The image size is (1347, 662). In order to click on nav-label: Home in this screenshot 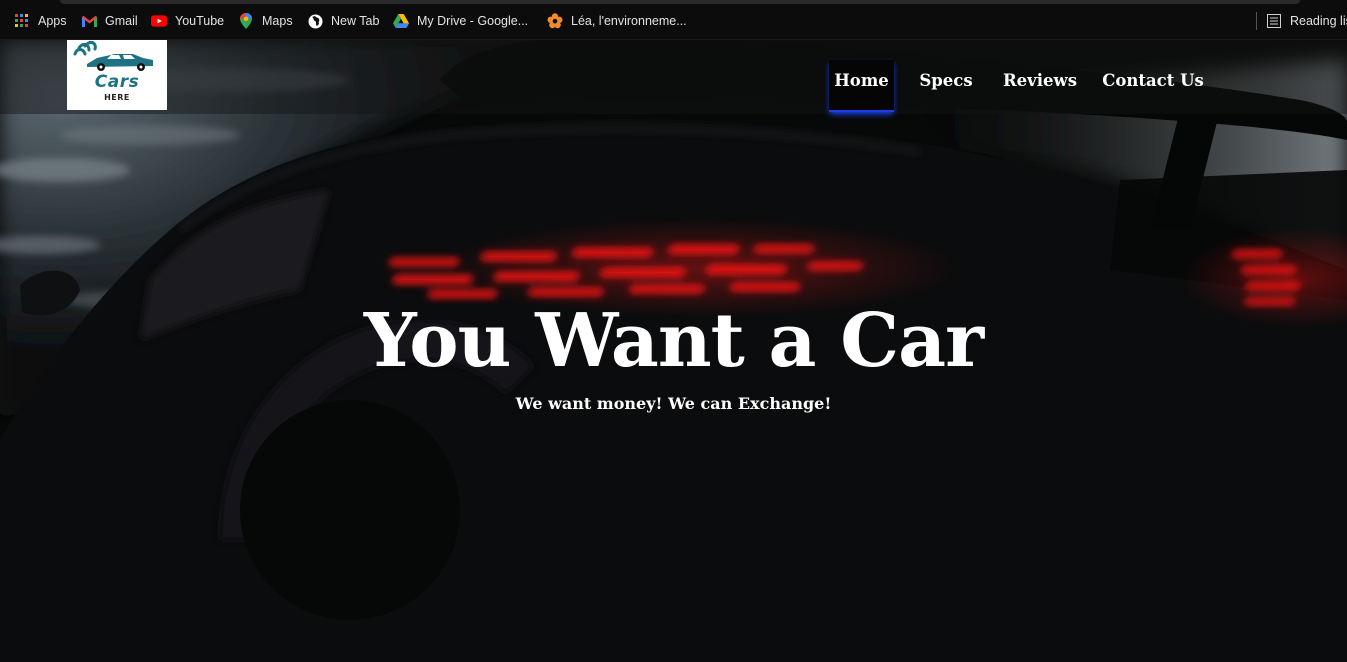, I will do `click(861, 80)`.